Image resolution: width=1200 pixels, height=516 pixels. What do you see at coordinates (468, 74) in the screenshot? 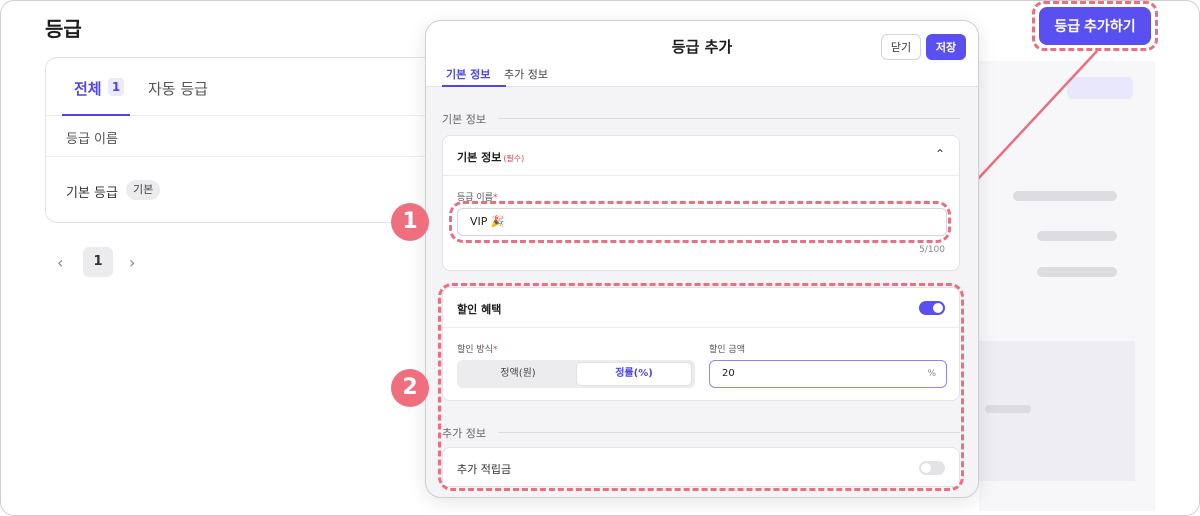
I see `tab-basic-info: 기본 정보` at bounding box center [468, 74].